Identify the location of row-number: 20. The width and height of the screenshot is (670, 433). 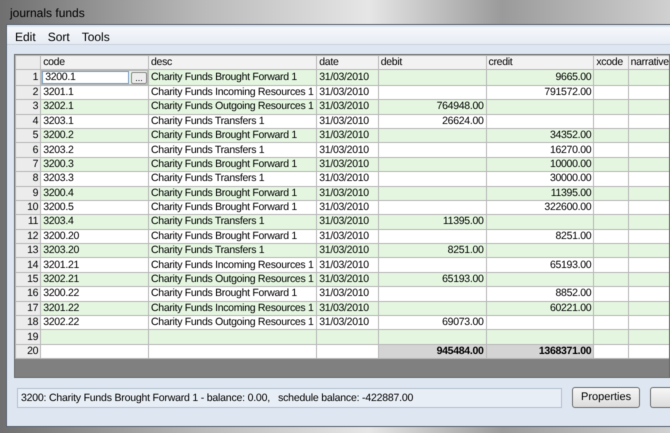
(28, 351).